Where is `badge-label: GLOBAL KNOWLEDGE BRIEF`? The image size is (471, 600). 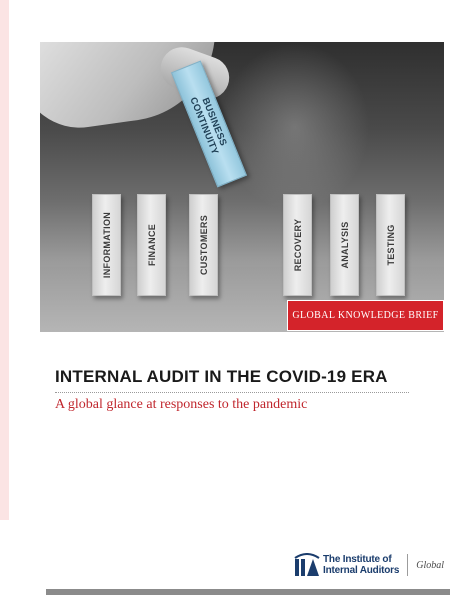 badge-label: GLOBAL KNOWLEDGE BRIEF is located at coordinates (365, 315).